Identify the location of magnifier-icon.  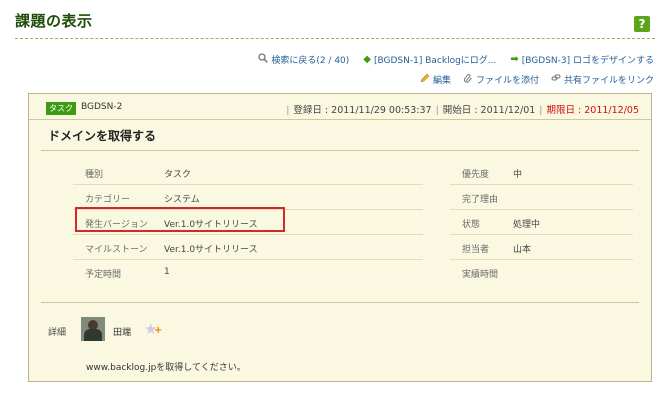
(263, 59).